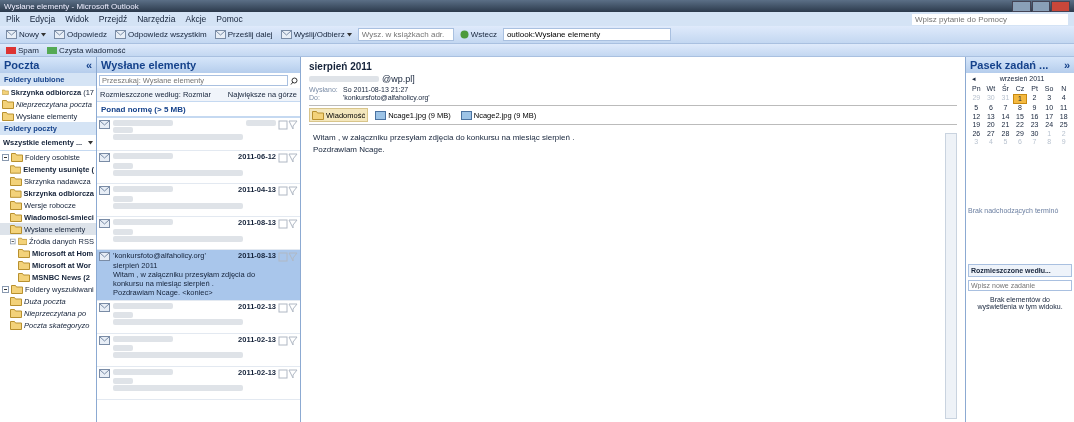 Image resolution: width=1074 pixels, height=422 pixels. Describe the element at coordinates (81, 34) in the screenshot. I see `reply-button: Odpowiedz` at that location.